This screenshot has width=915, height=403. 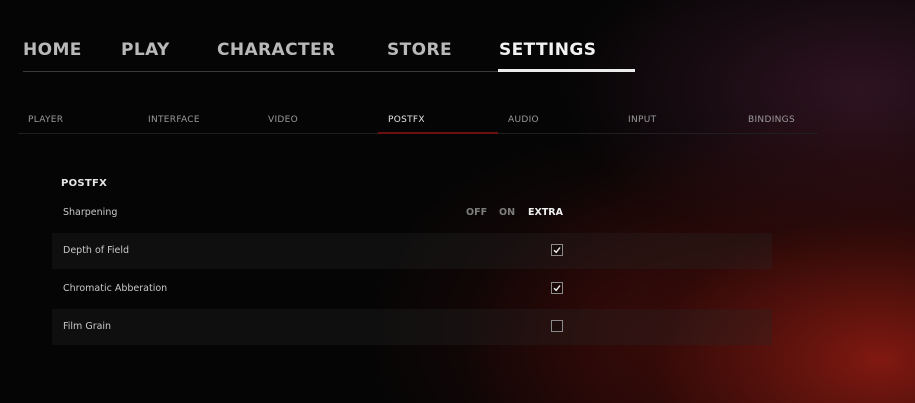 I want to click on subtab-input: INPUT, so click(x=678, y=119).